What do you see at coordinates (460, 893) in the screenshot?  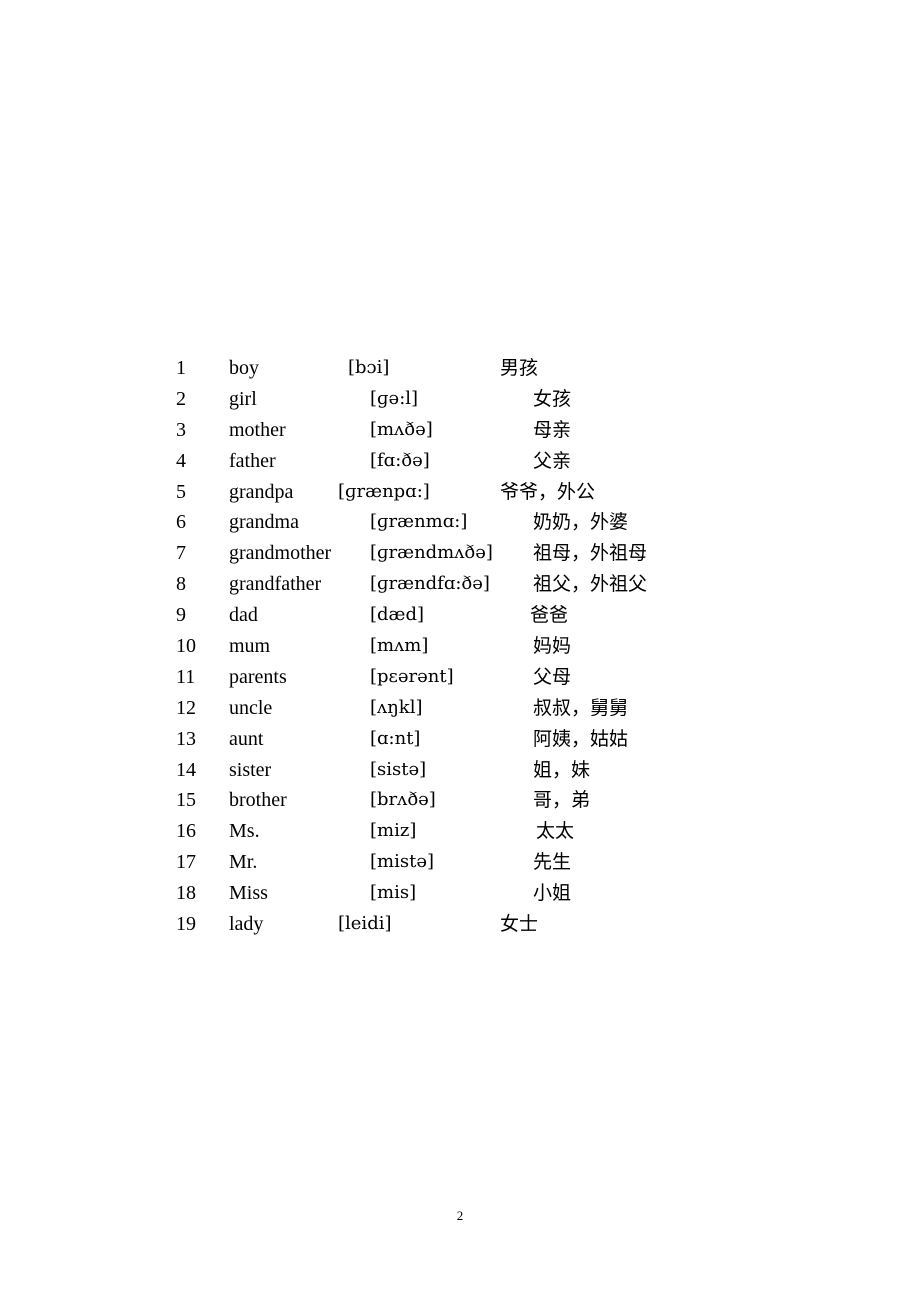 I see `vocab-row: 18 Miss [mis] 小姐` at bounding box center [460, 893].